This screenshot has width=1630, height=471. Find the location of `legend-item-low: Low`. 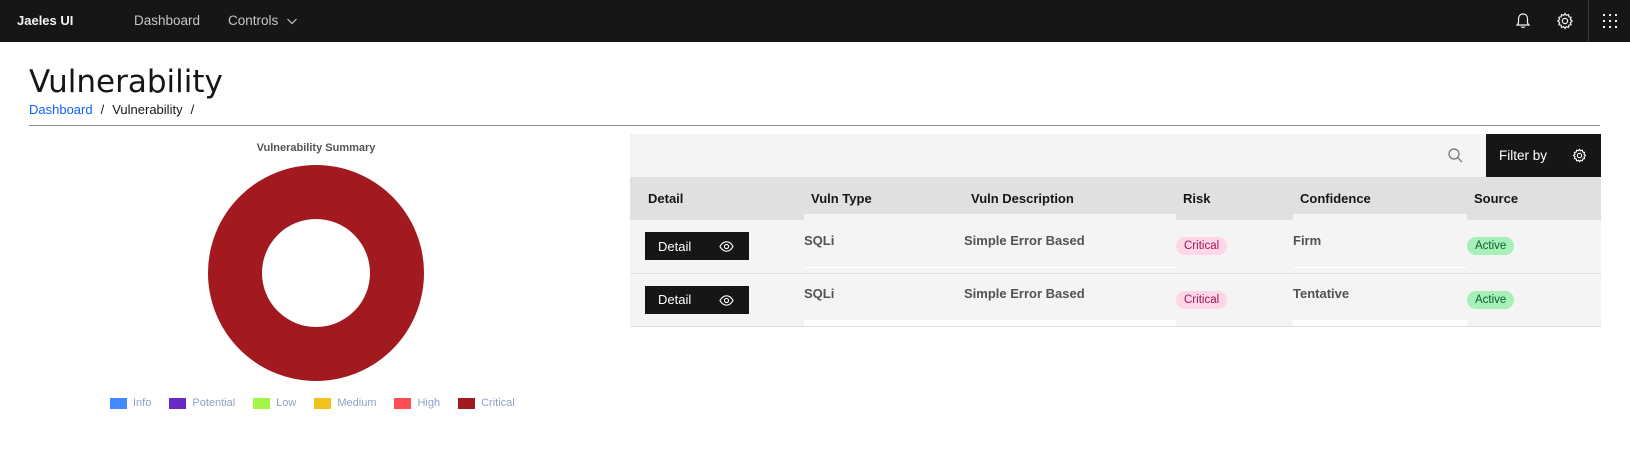

legend-item-low: Low is located at coordinates (274, 403).